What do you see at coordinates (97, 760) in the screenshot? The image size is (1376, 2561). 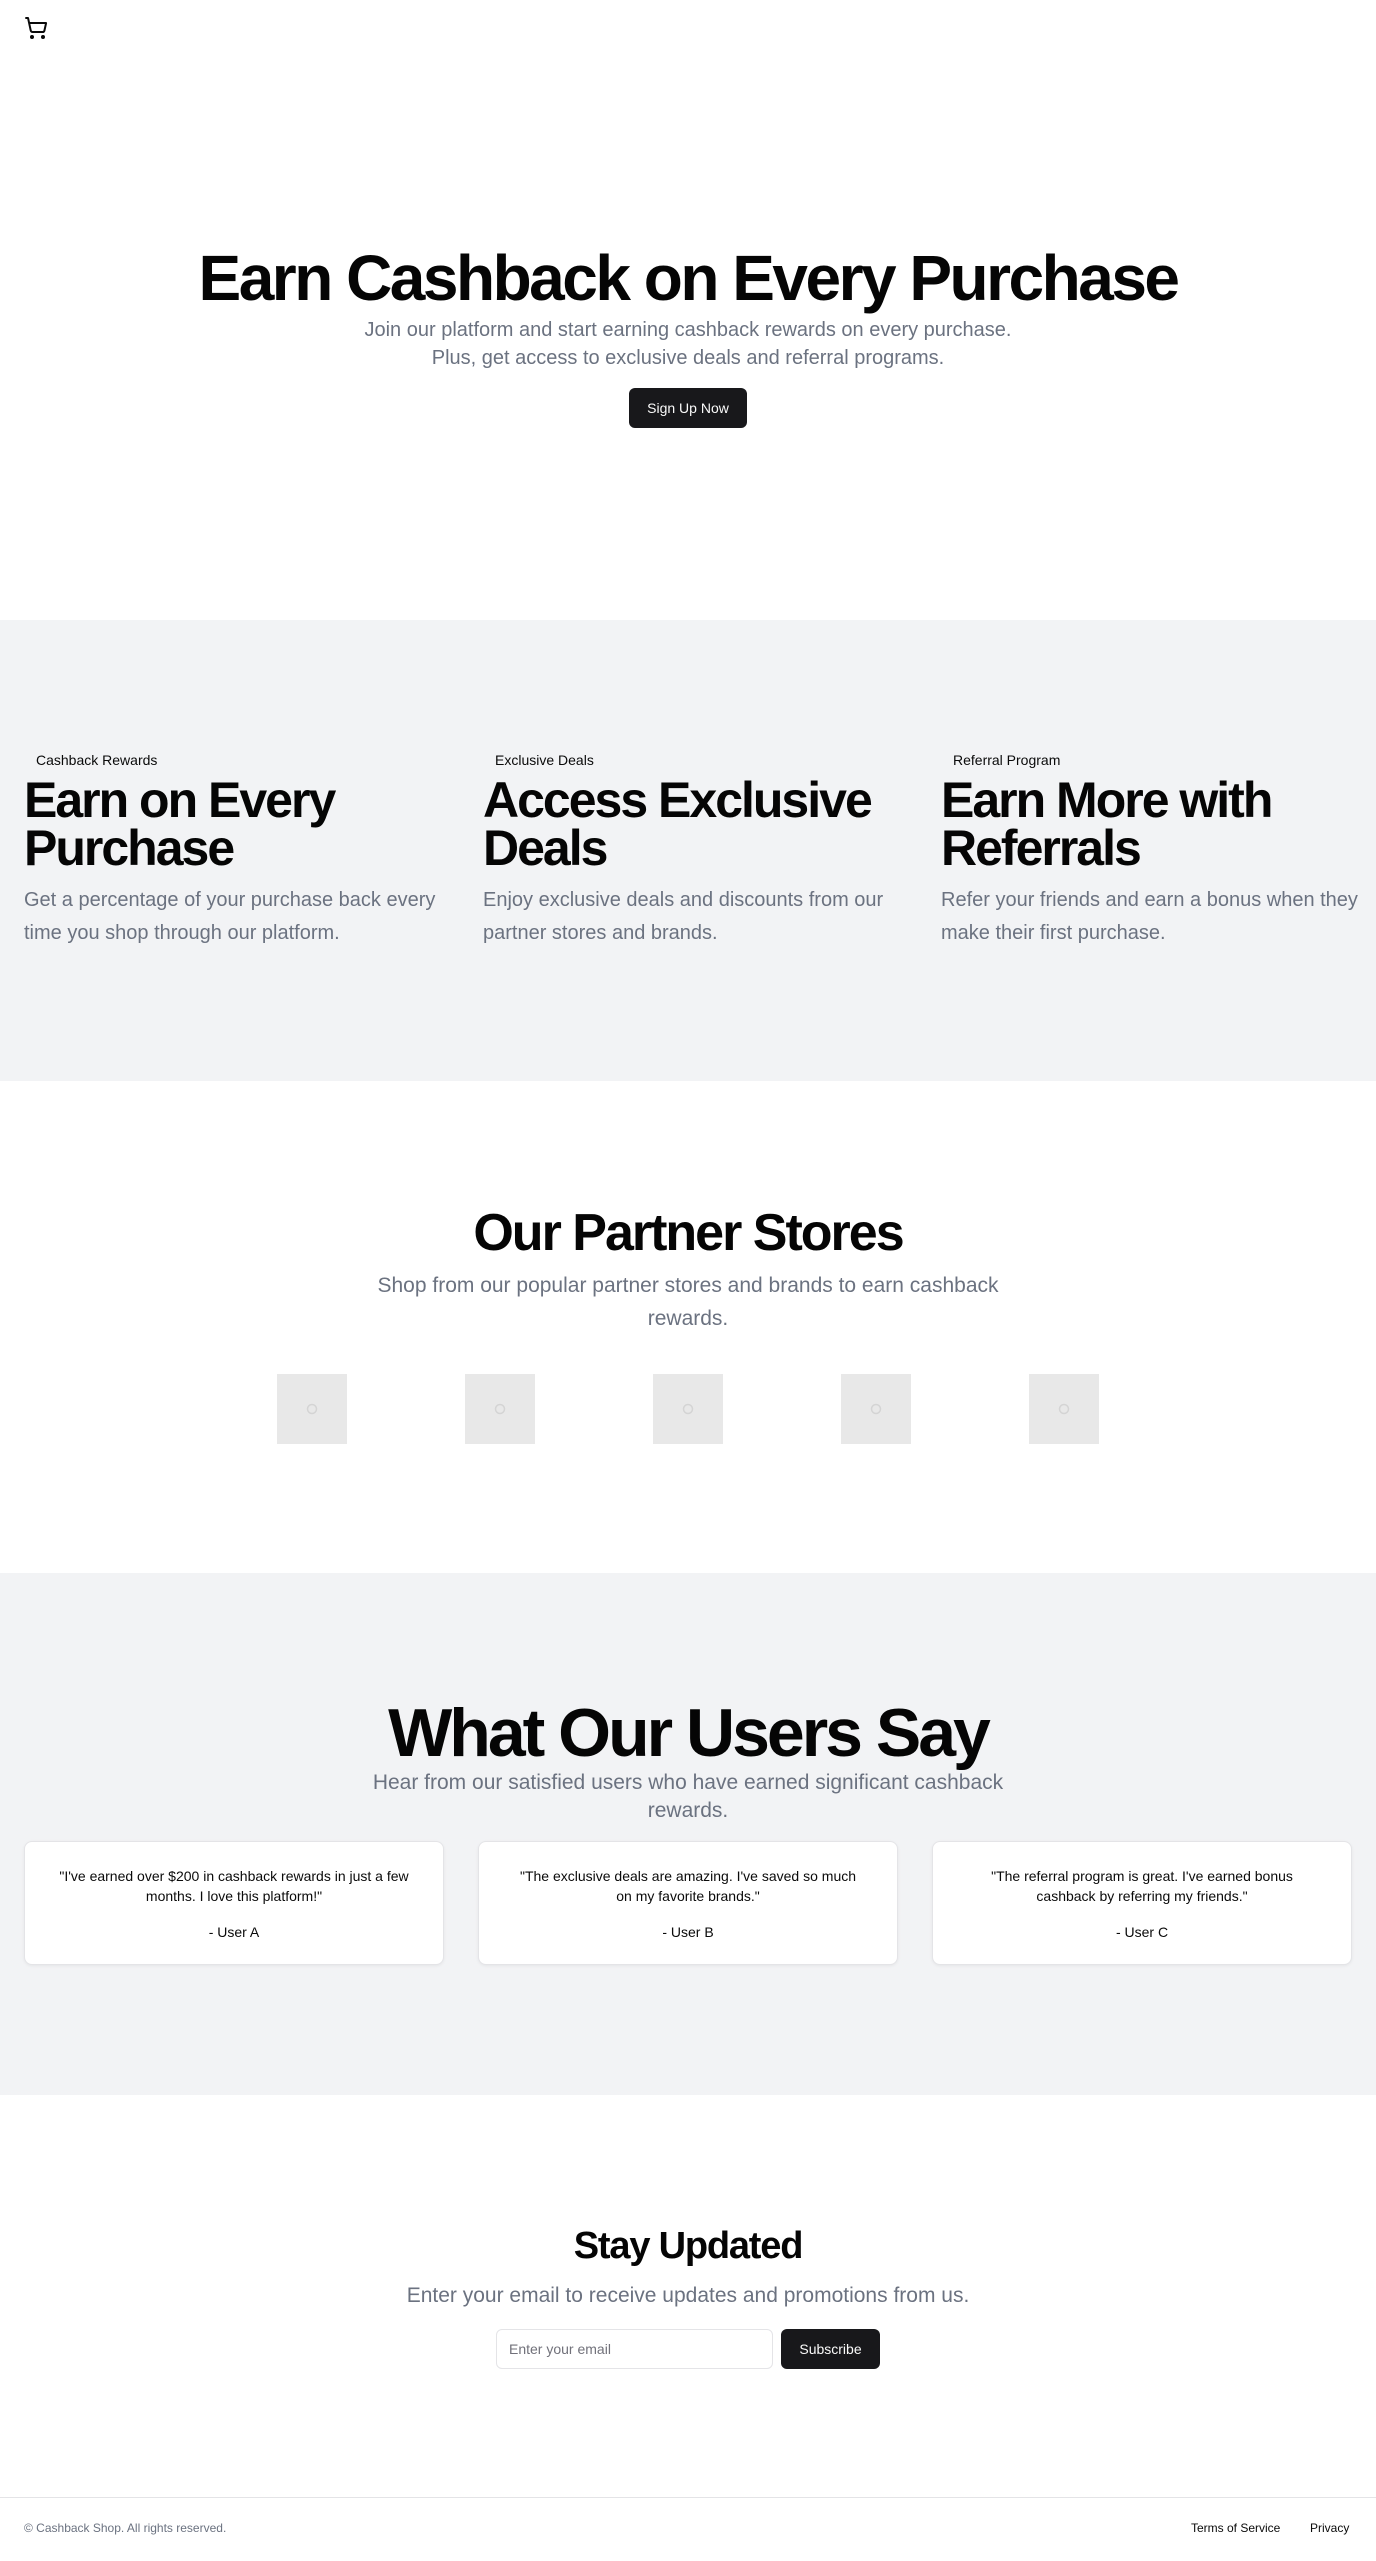 I see `feature-badge: Cashback Rewards` at bounding box center [97, 760].